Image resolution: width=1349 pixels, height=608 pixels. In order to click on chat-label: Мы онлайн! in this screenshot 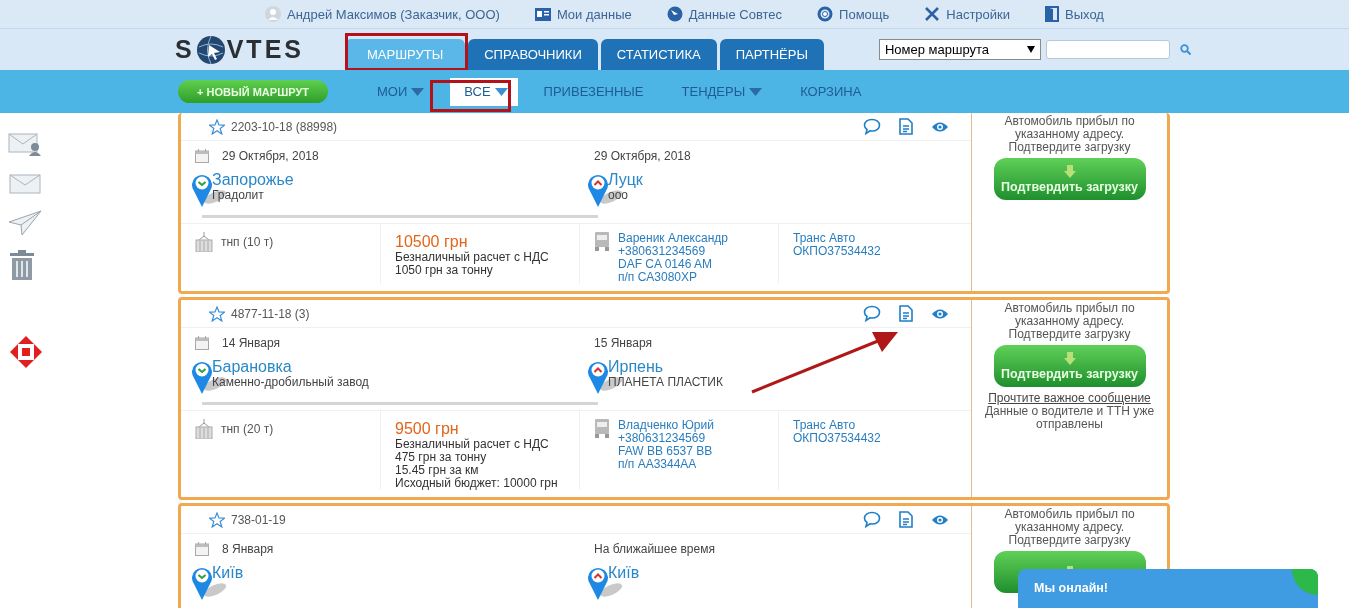, I will do `click(1071, 588)`.